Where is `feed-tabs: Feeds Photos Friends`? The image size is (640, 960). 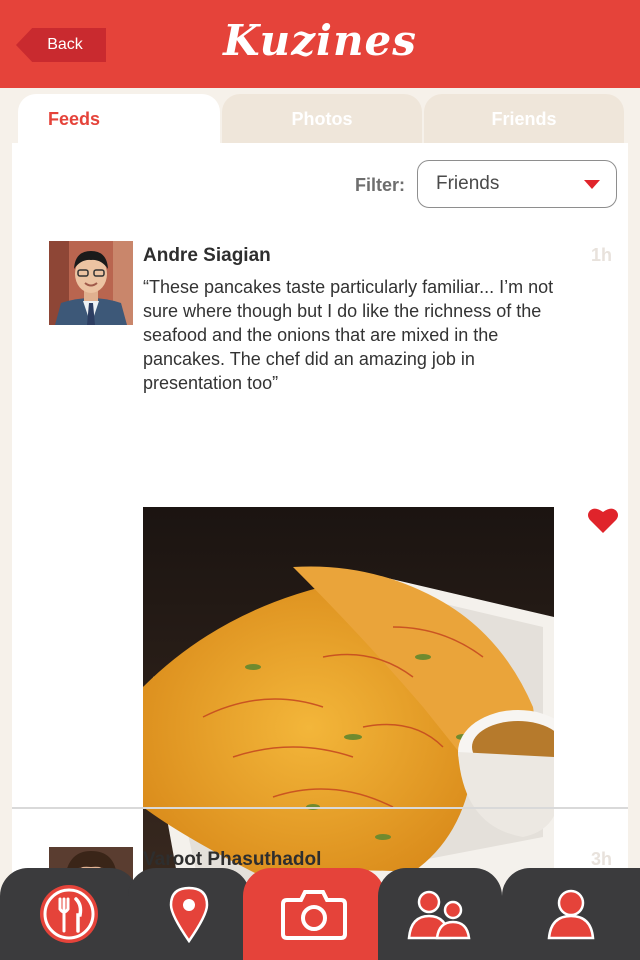
feed-tabs: Feeds Photos Friends is located at coordinates (321, 119).